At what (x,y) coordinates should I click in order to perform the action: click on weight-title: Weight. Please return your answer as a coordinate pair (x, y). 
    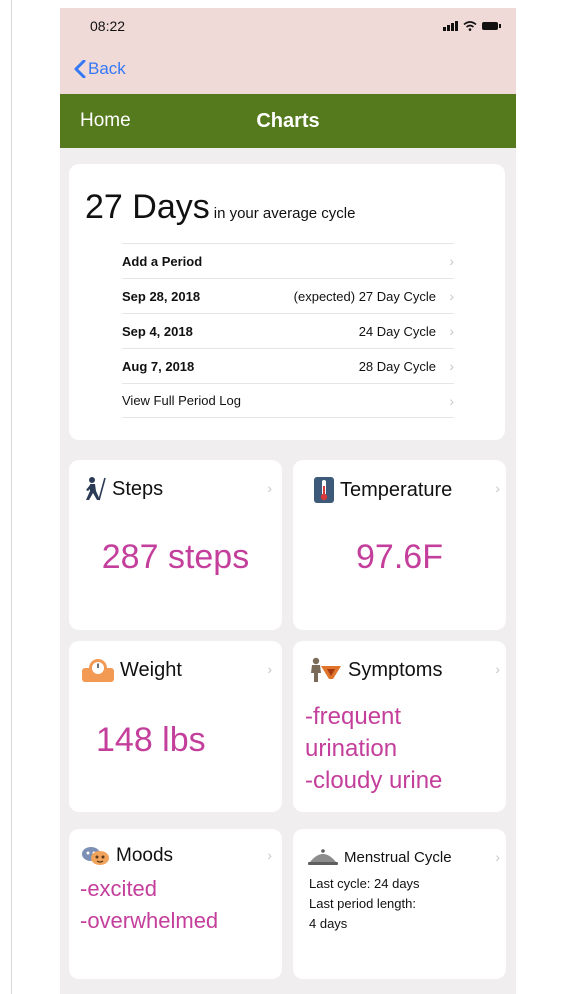
    Looking at the image, I should click on (151, 669).